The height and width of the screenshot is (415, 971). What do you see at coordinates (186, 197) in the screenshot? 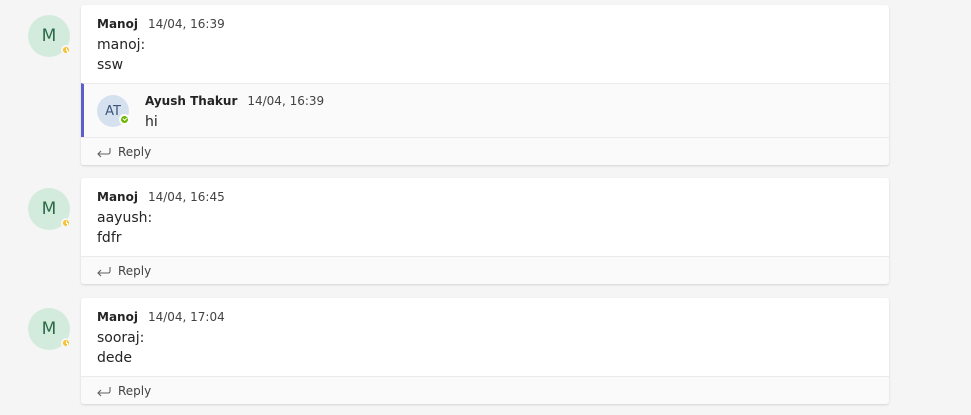
I see `timestamp: 14/04, 16:45` at bounding box center [186, 197].